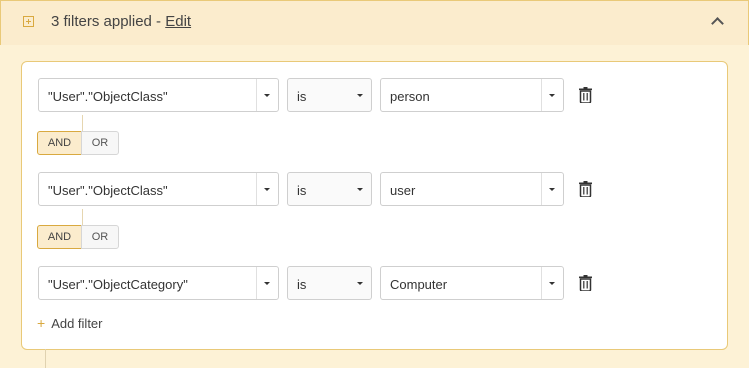 Image resolution: width=749 pixels, height=368 pixels. Describe the element at coordinates (108, 21) in the screenshot. I see `filter-summary-text: 3 filters applied -` at that location.